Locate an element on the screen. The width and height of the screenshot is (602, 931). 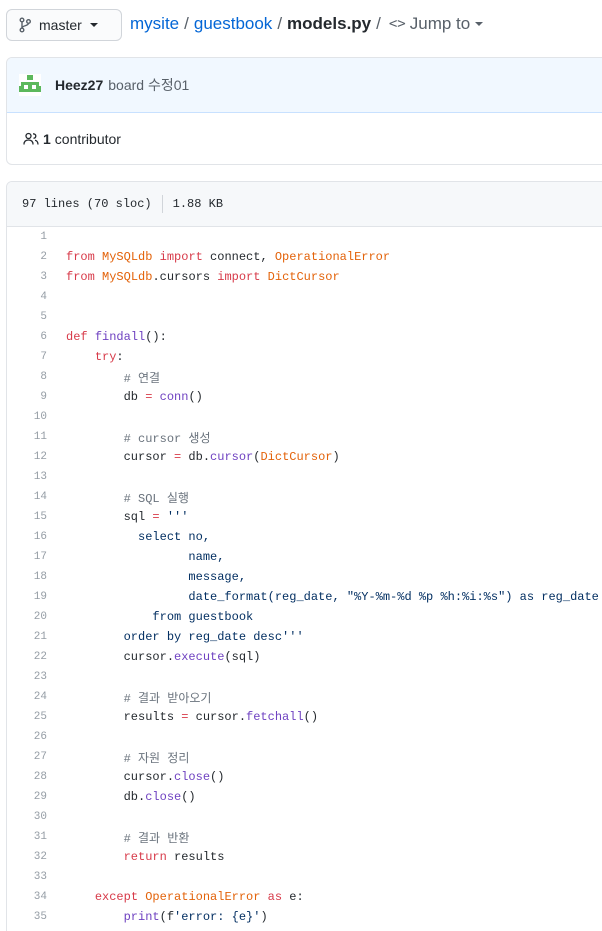
line-number: 4 is located at coordinates (27, 297).